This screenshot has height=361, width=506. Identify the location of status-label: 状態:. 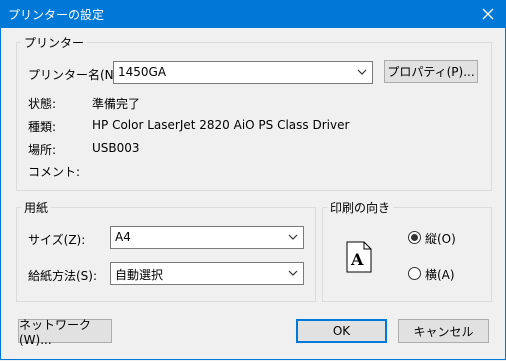
(42, 104).